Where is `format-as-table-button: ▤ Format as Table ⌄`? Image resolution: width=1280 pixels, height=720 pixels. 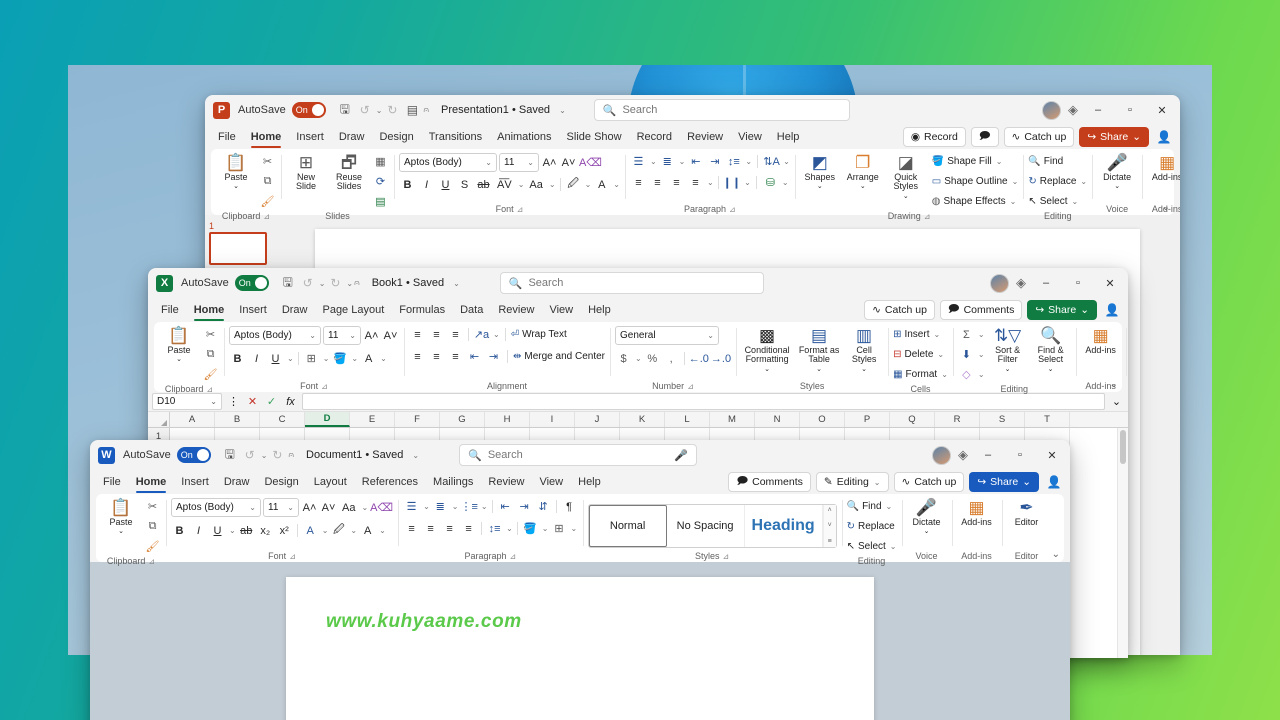 format-as-table-button: ▤ Format as Table ⌄ is located at coordinates (819, 349).